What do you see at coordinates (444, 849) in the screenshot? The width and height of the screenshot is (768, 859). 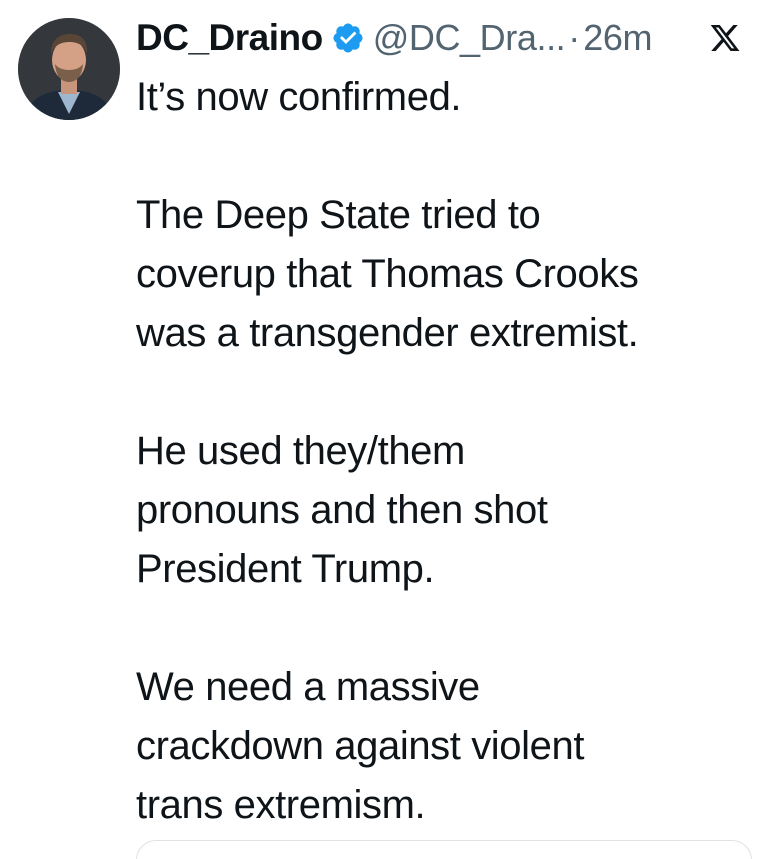 I see `embedded-card` at bounding box center [444, 849].